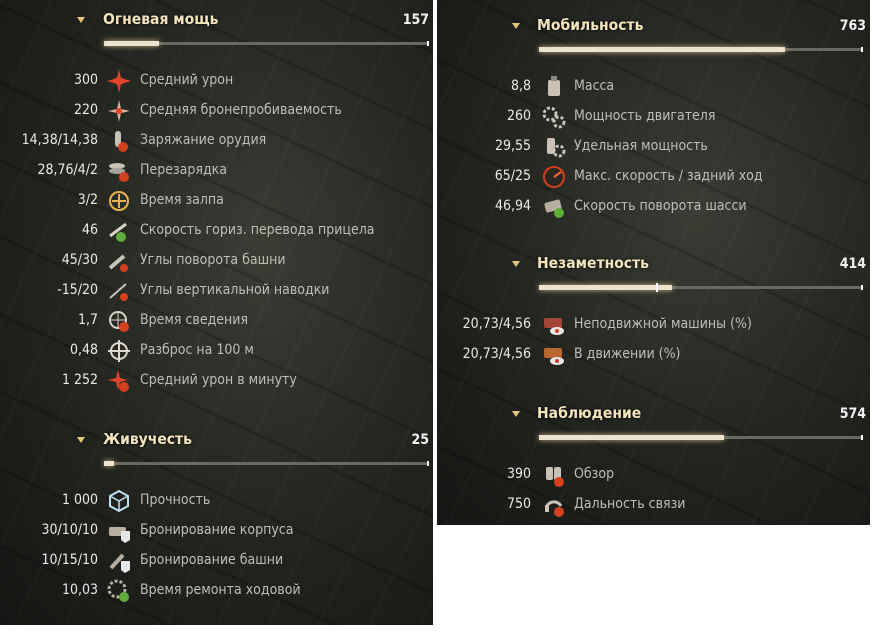 This screenshot has width=880, height=637. What do you see at coordinates (119, 501) in the screenshot?
I see `hp-cube-icon` at bounding box center [119, 501].